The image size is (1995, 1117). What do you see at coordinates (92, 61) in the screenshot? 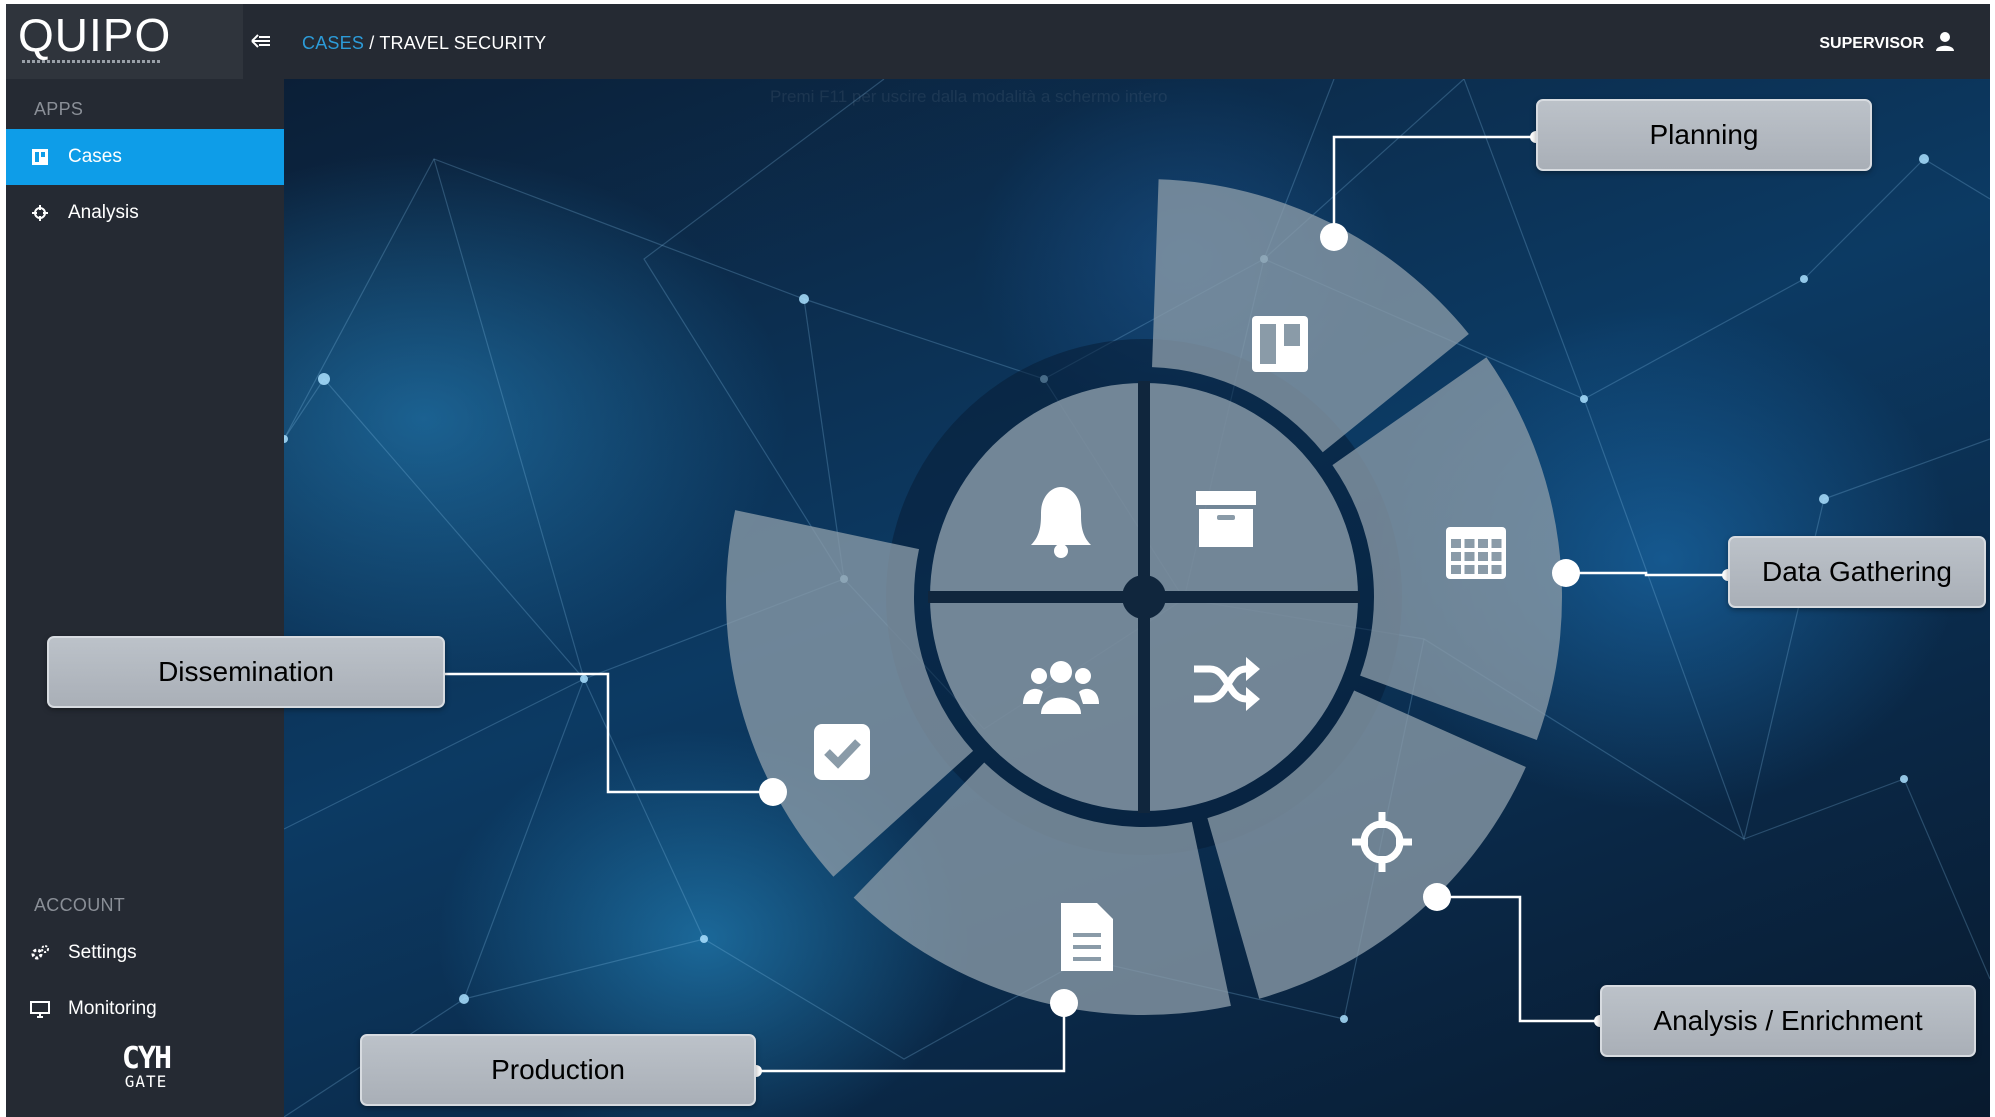
I see `logo-tagline` at bounding box center [92, 61].